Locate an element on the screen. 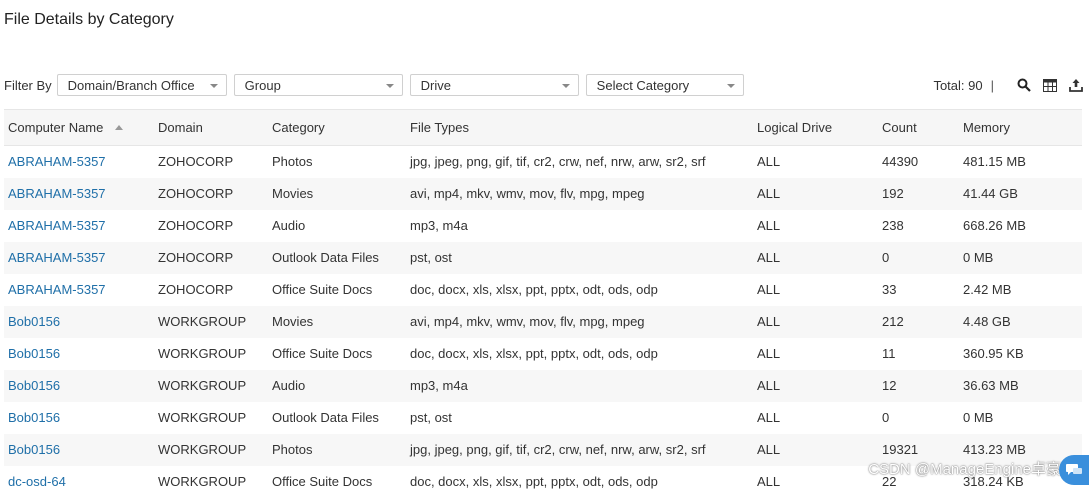 This screenshot has height=491, width=1089. cell-memory: 481.15 MB is located at coordinates (994, 162).